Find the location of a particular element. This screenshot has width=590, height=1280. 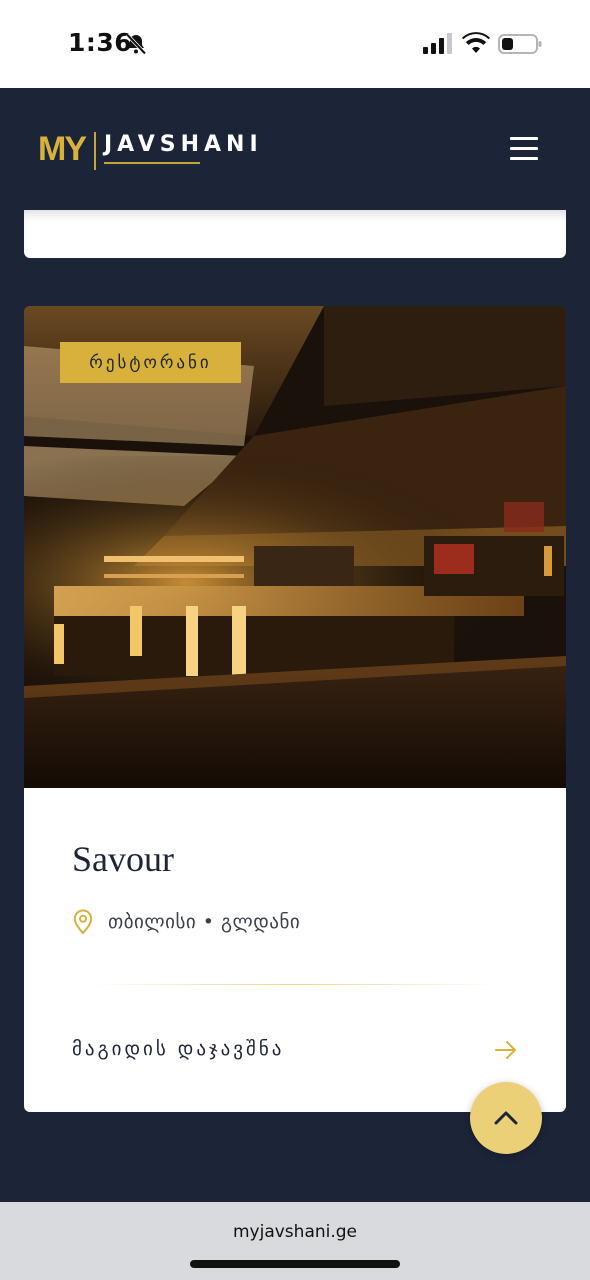

battery-icon is located at coordinates (520, 44).